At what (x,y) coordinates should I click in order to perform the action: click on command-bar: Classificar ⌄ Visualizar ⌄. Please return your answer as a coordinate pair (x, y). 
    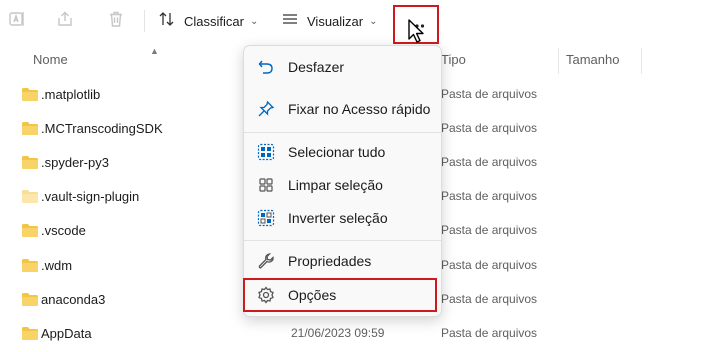
    Looking at the image, I should click on (358, 22).